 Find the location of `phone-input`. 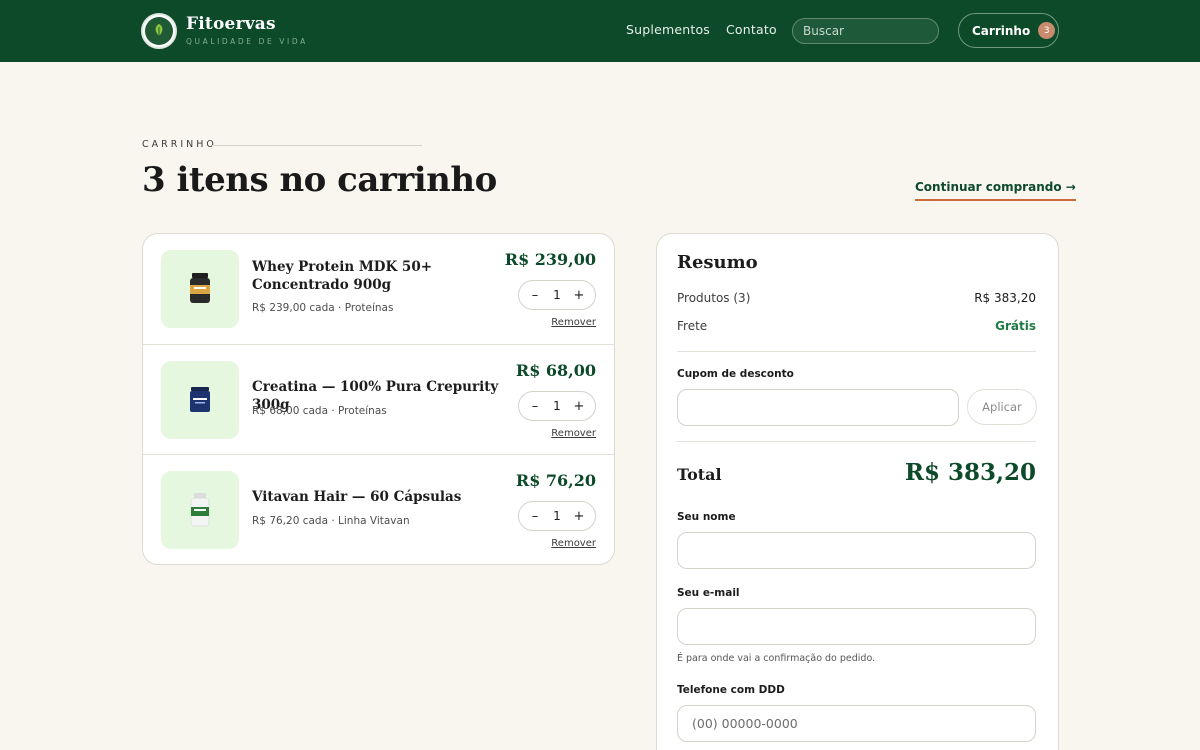

phone-input is located at coordinates (856, 723).